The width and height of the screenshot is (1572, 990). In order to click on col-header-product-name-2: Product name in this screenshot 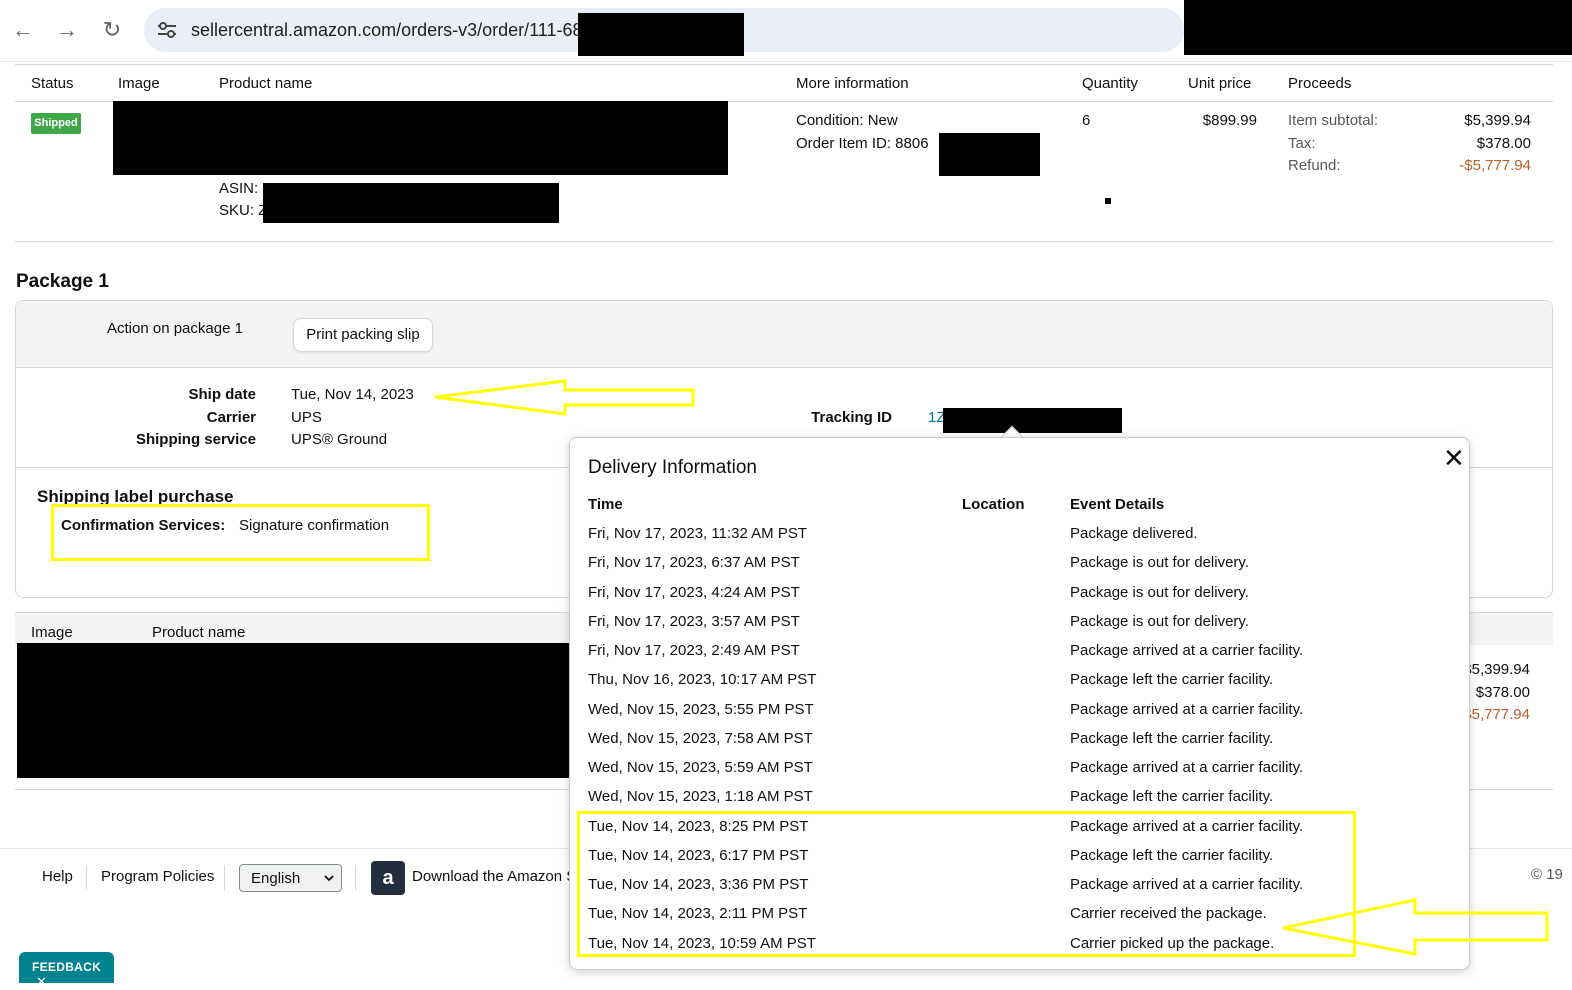, I will do `click(199, 632)`.